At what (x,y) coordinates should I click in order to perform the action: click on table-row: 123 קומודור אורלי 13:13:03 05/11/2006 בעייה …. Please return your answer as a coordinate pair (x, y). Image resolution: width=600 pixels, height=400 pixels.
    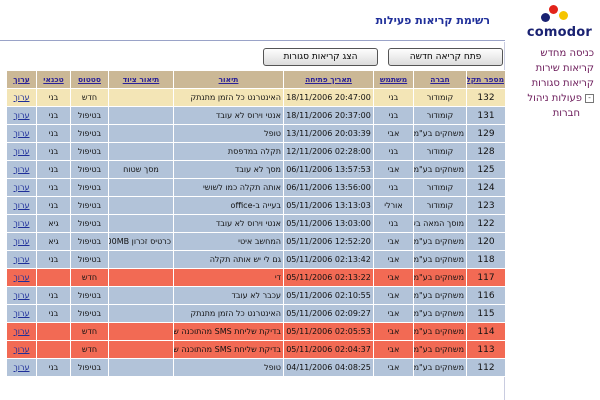
    Looking at the image, I should click on (256, 205).